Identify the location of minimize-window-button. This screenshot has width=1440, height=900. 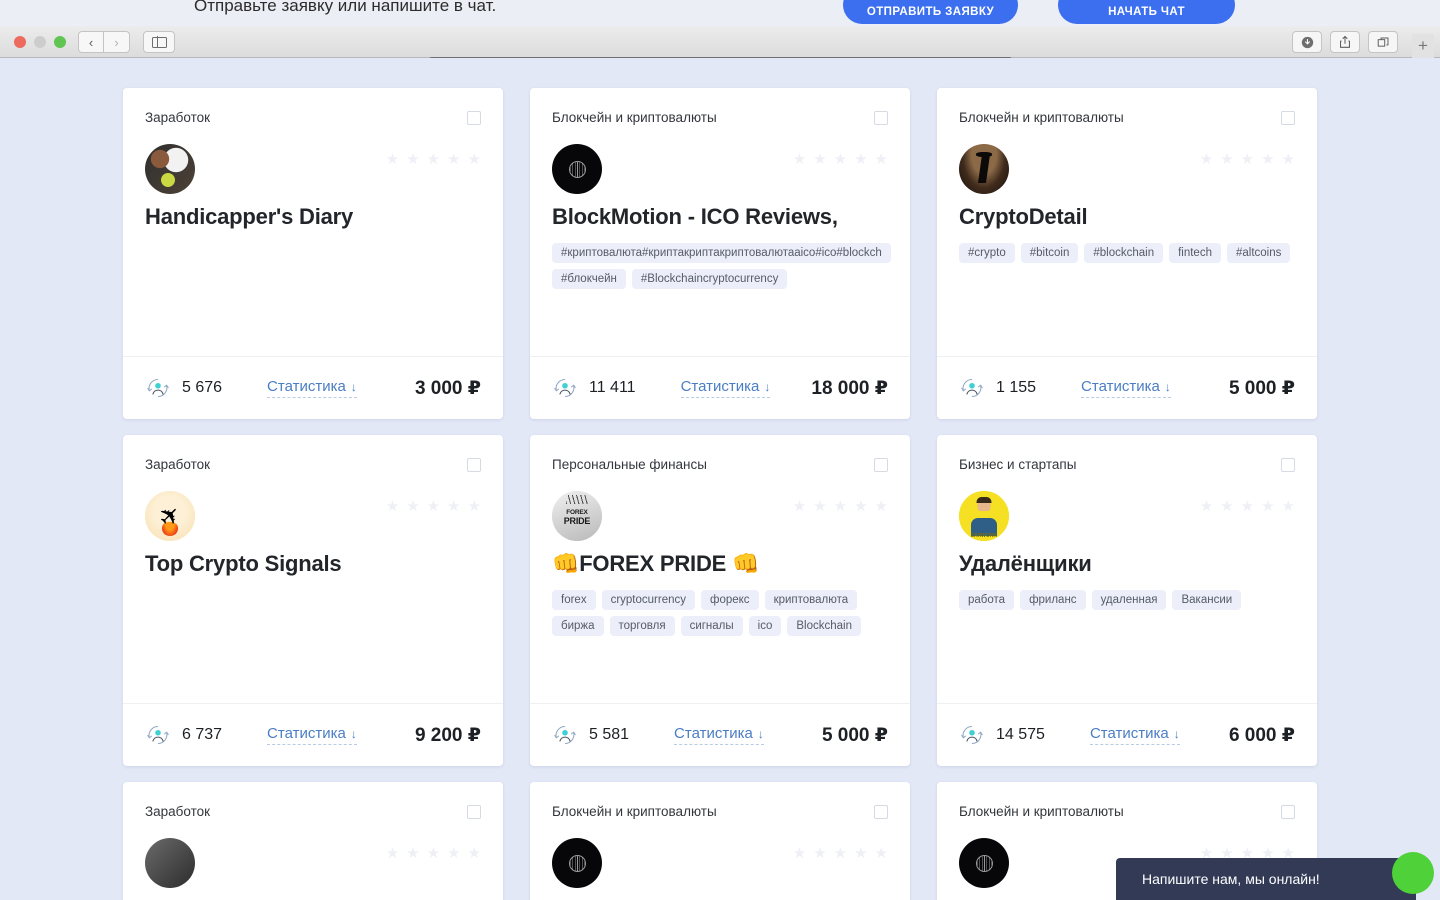
(40, 42).